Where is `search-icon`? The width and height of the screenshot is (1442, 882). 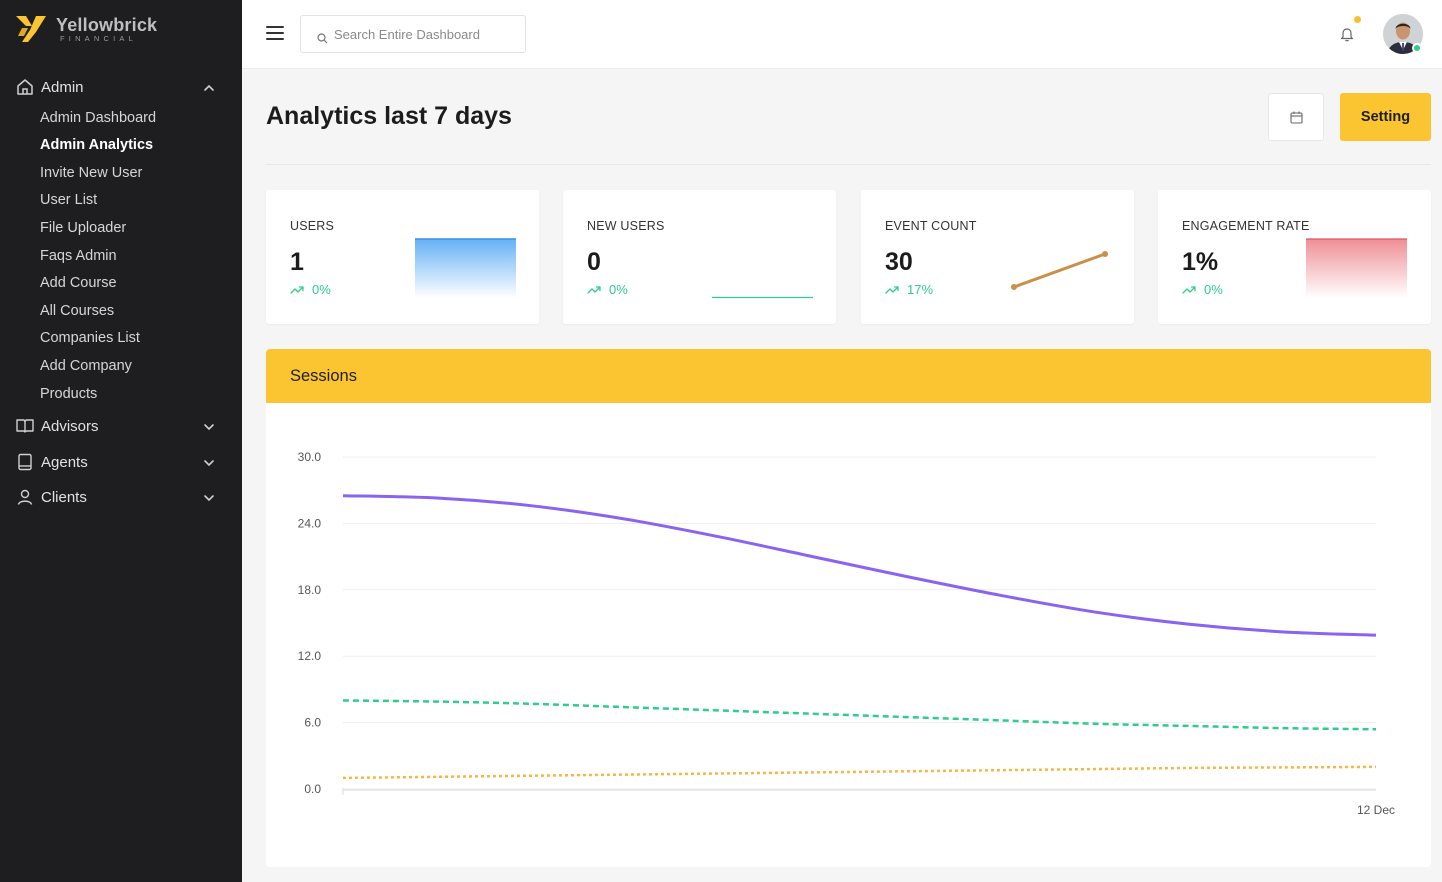 search-icon is located at coordinates (322, 38).